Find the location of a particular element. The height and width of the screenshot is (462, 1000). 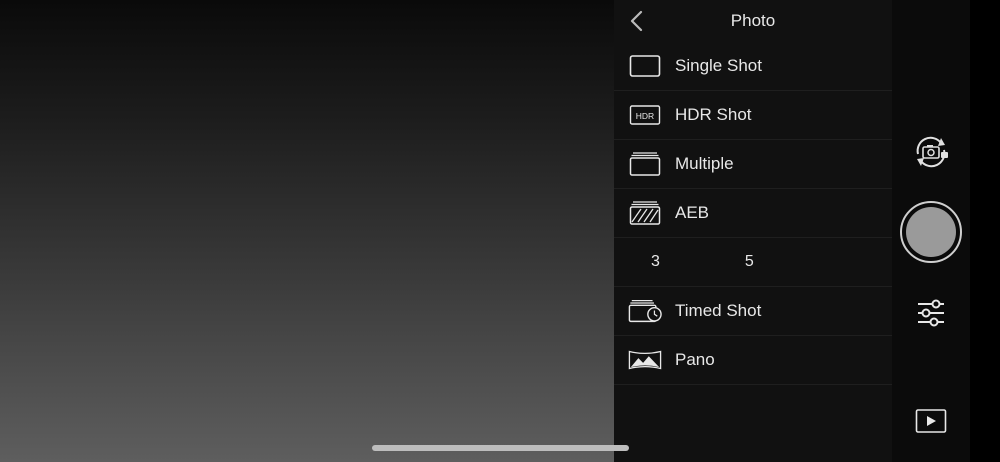

sliders-icon is located at coordinates (931, 313).